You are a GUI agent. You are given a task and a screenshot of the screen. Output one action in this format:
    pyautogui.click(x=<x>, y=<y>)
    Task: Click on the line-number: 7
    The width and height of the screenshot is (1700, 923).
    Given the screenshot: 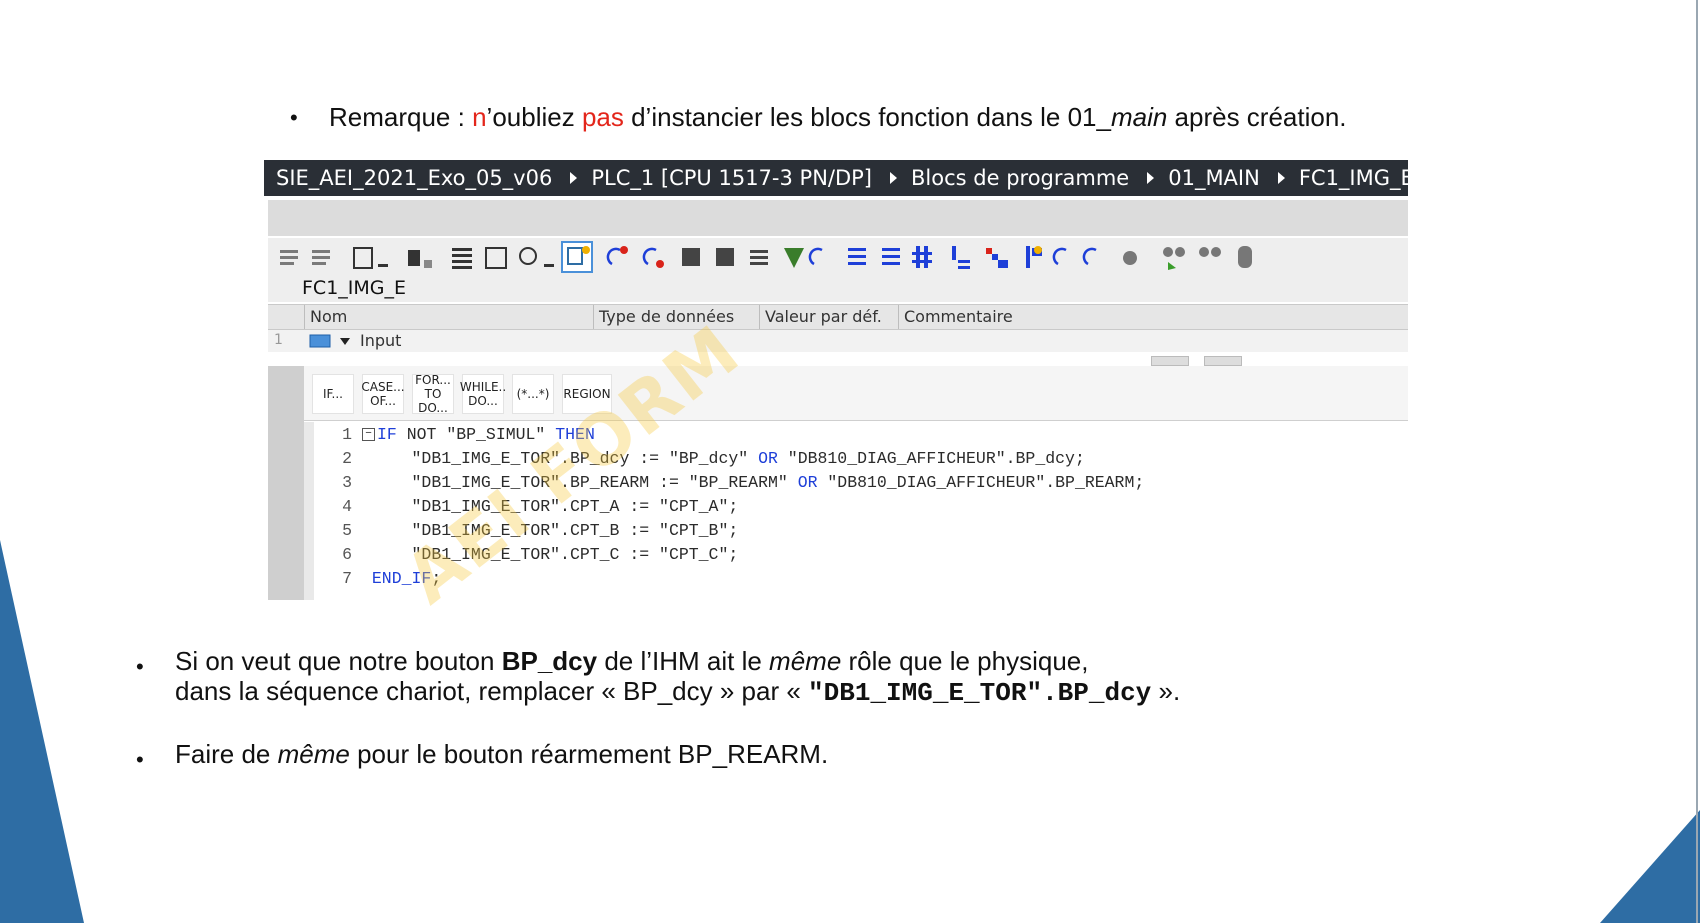 What is the action you would take?
    pyautogui.click(x=347, y=578)
    